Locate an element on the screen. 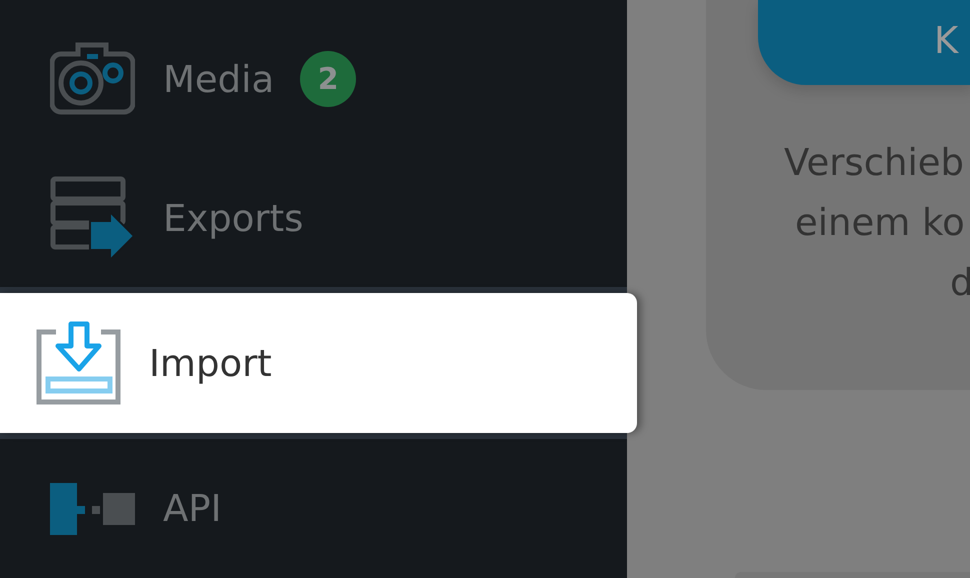  api-blocks-icon is located at coordinates (92, 508).